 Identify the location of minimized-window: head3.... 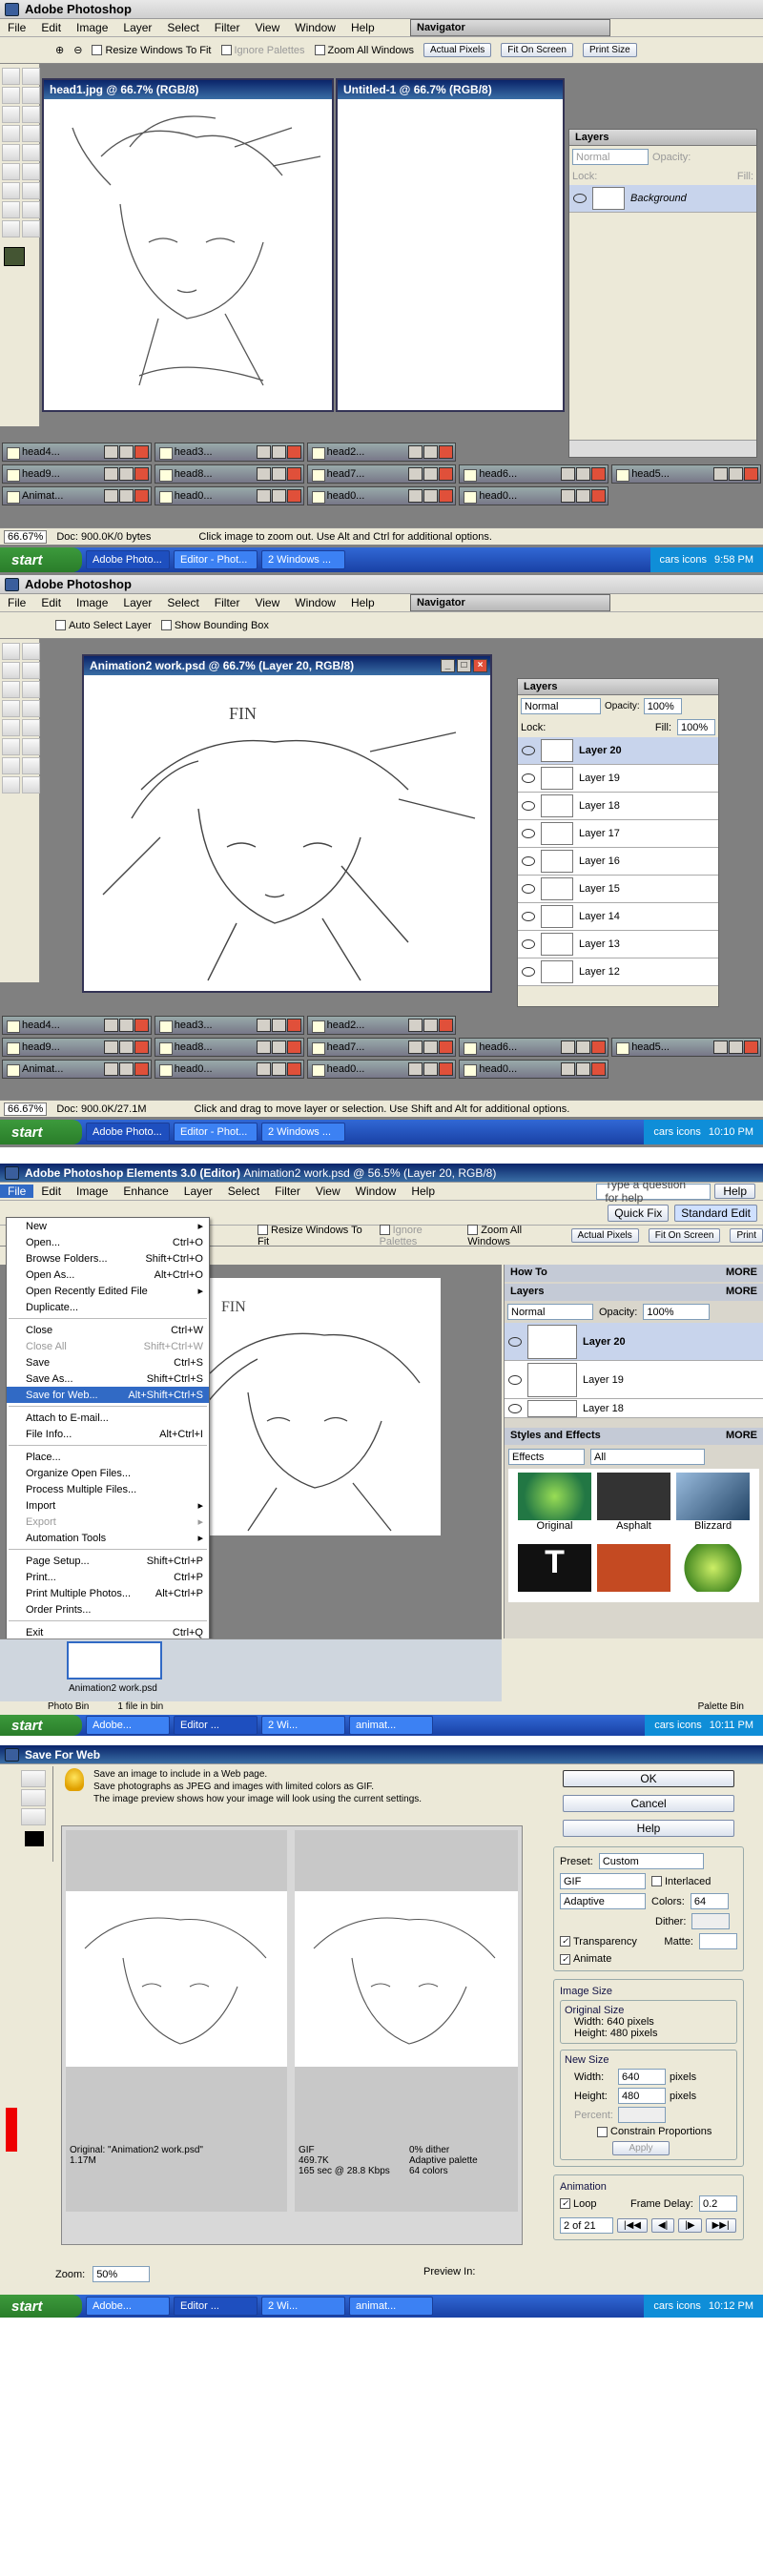
(229, 1025).